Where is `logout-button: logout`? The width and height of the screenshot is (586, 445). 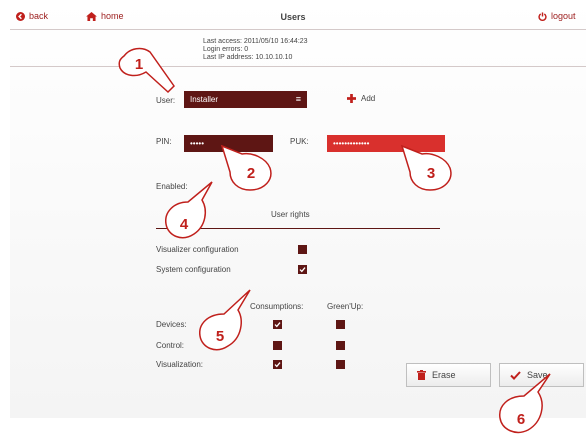
logout-button: logout is located at coordinates (557, 16).